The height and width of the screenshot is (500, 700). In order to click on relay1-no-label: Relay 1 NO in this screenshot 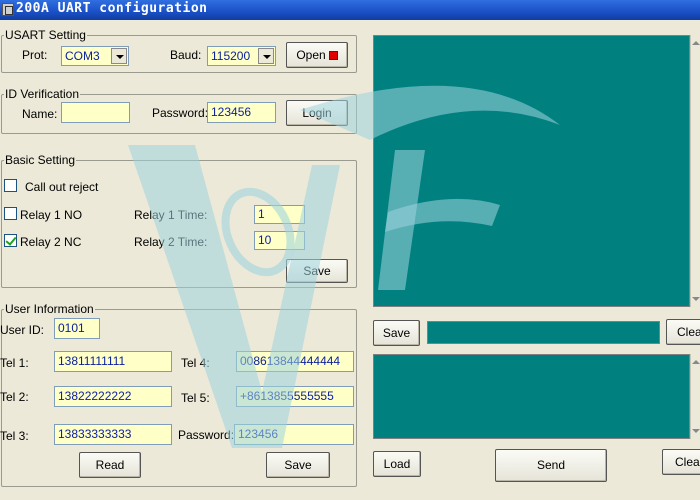, I will do `click(51, 215)`.